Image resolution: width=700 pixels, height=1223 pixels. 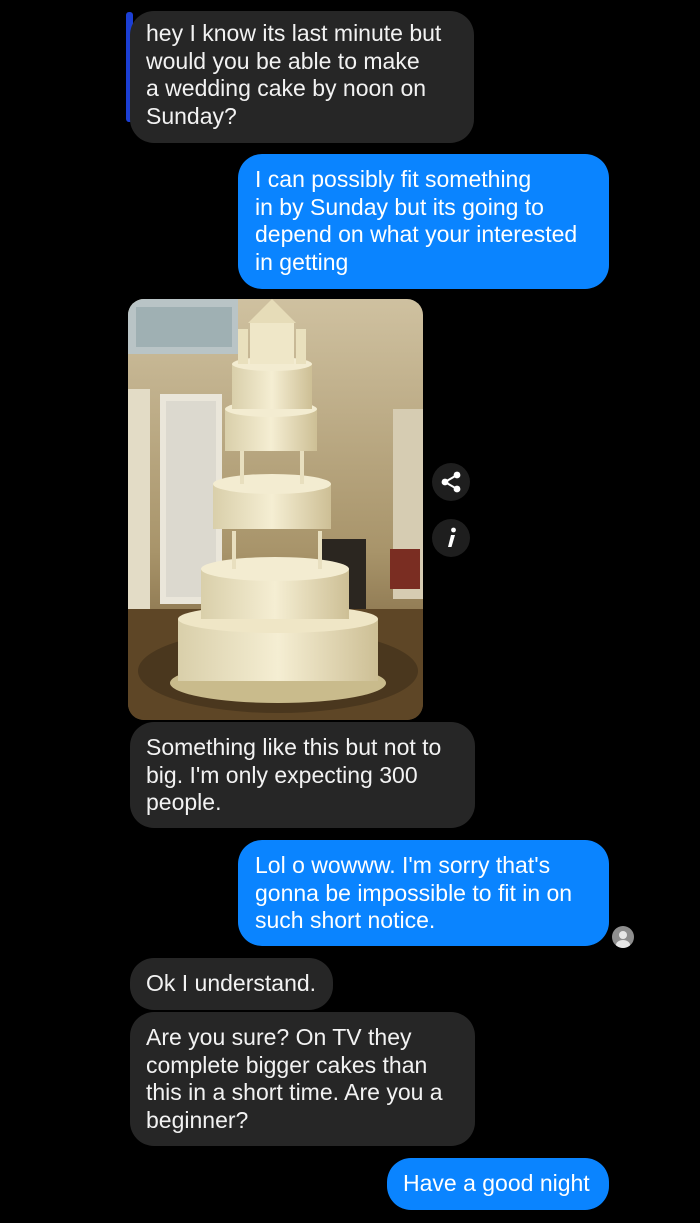 What do you see at coordinates (451, 538) in the screenshot?
I see `info-icon` at bounding box center [451, 538].